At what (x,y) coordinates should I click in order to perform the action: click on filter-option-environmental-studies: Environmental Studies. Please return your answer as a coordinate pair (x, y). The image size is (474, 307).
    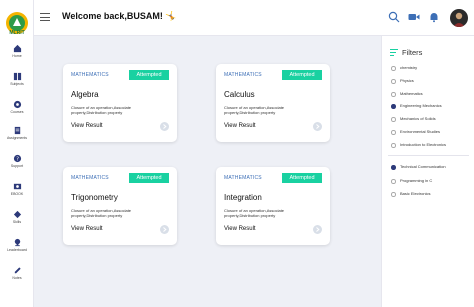
    Looking at the image, I should click on (416, 132).